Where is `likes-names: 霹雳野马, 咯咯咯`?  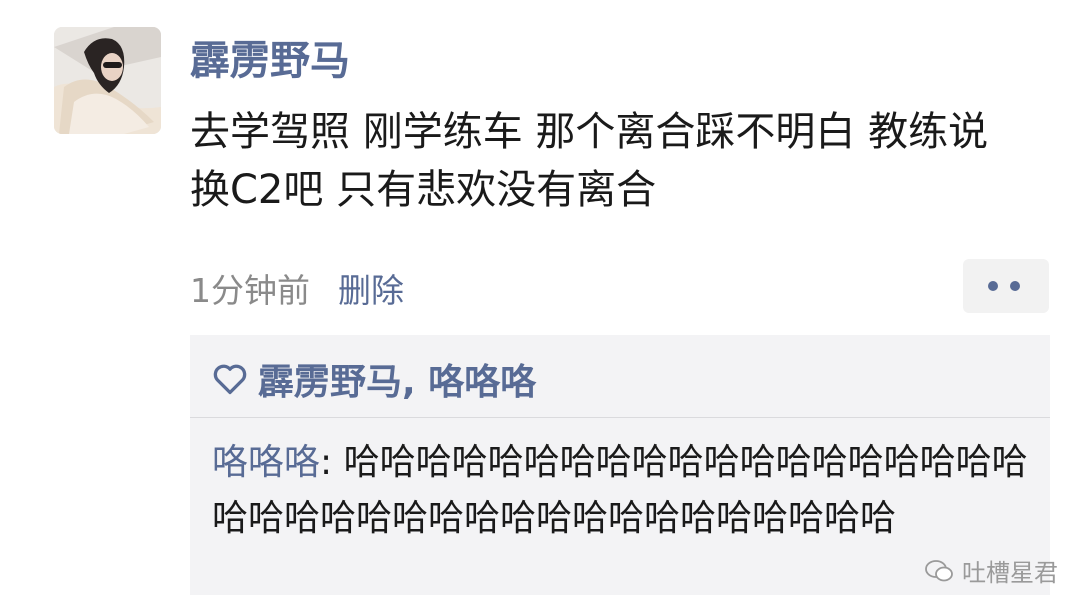 likes-names: 霹雳野马, 咯咯咯 is located at coordinates (397, 379).